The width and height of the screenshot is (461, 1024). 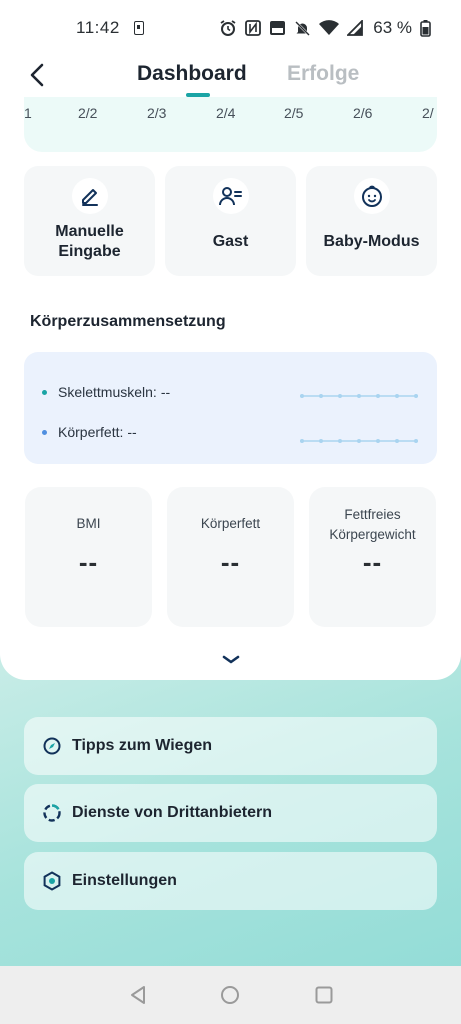 I want to click on body-fat-metric-value: --, so click(x=230, y=562).